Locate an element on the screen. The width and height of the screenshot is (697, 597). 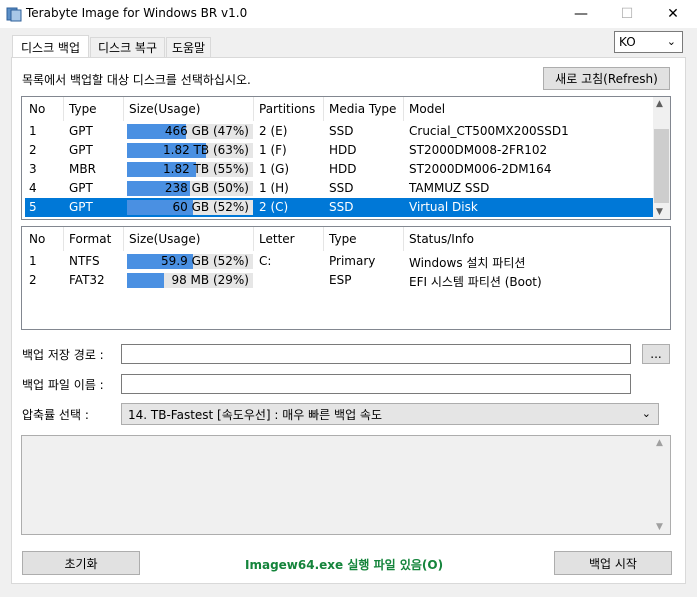
language-select: KO ⌄ is located at coordinates (648, 42).